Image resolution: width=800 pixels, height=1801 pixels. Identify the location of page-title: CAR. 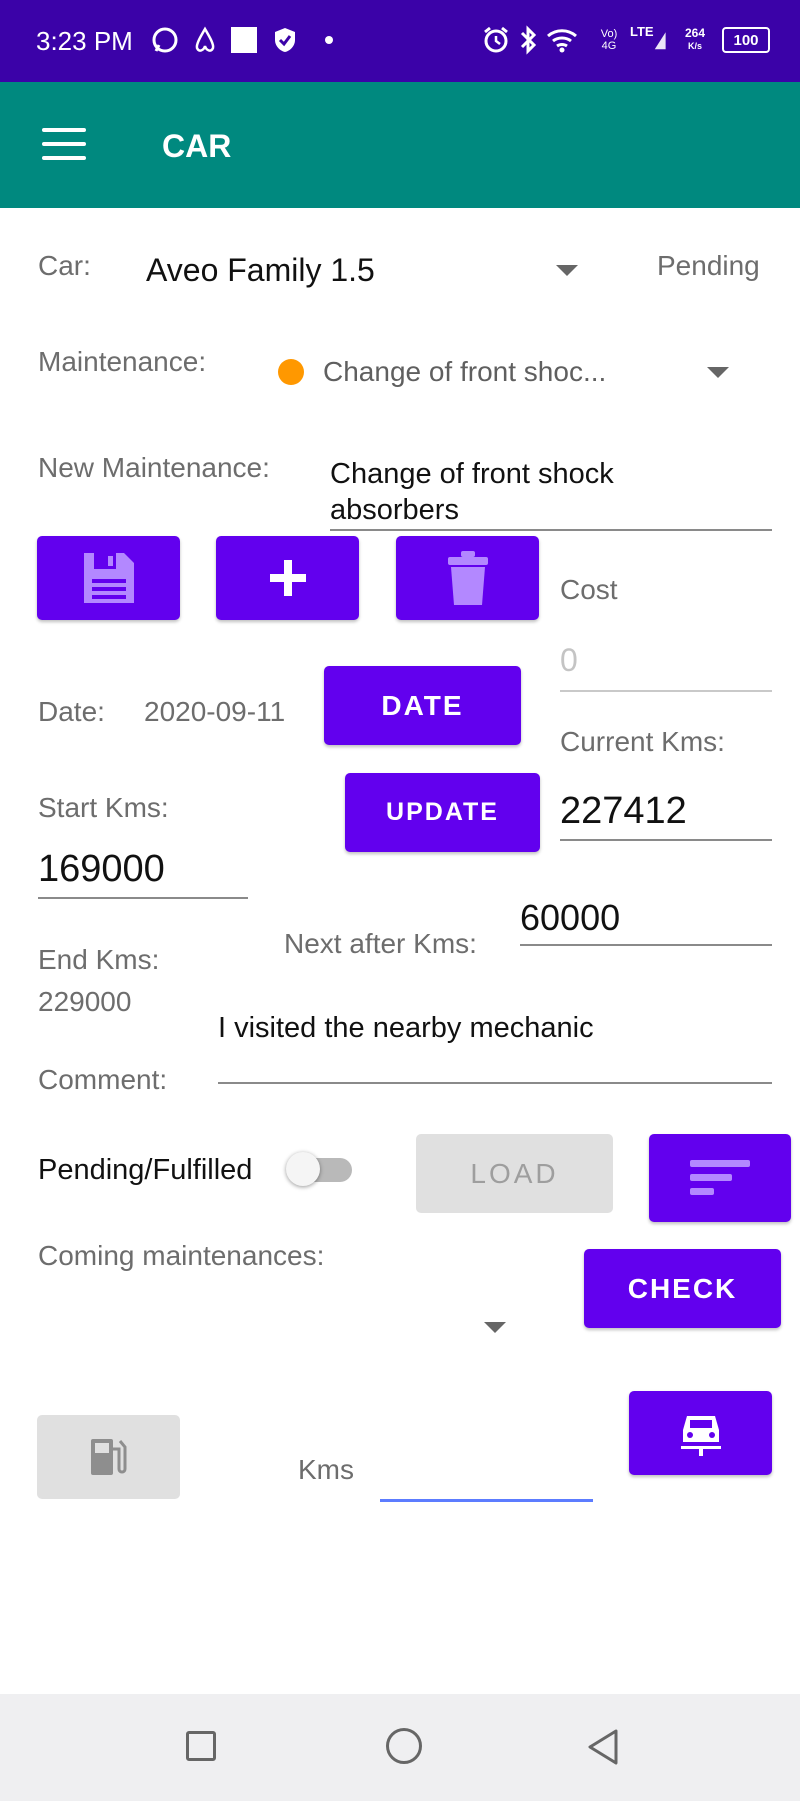
(197, 146).